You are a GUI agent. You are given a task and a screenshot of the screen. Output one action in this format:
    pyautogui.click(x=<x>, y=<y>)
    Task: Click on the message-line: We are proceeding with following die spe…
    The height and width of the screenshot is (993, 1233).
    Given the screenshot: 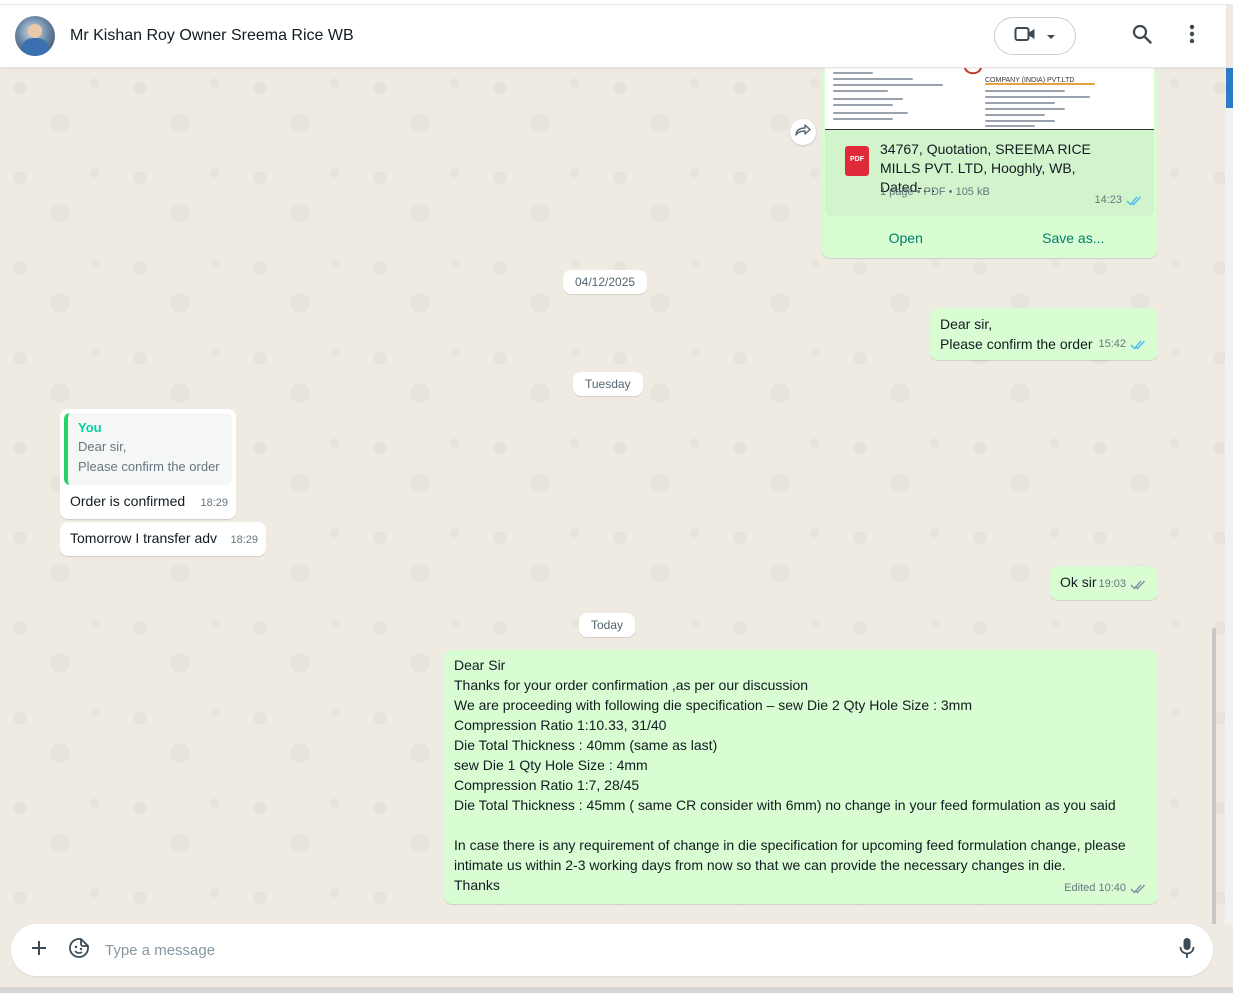 What is the action you would take?
    pyautogui.click(x=713, y=705)
    